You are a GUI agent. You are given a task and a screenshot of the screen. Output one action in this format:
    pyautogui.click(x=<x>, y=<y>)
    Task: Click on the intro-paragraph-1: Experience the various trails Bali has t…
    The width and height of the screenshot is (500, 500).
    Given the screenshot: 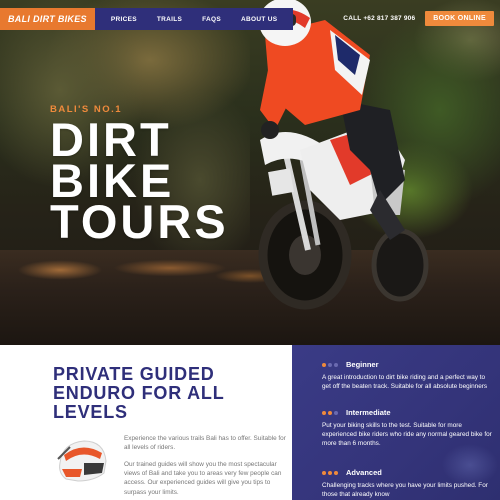 What is the action you would take?
    pyautogui.click(x=205, y=443)
    